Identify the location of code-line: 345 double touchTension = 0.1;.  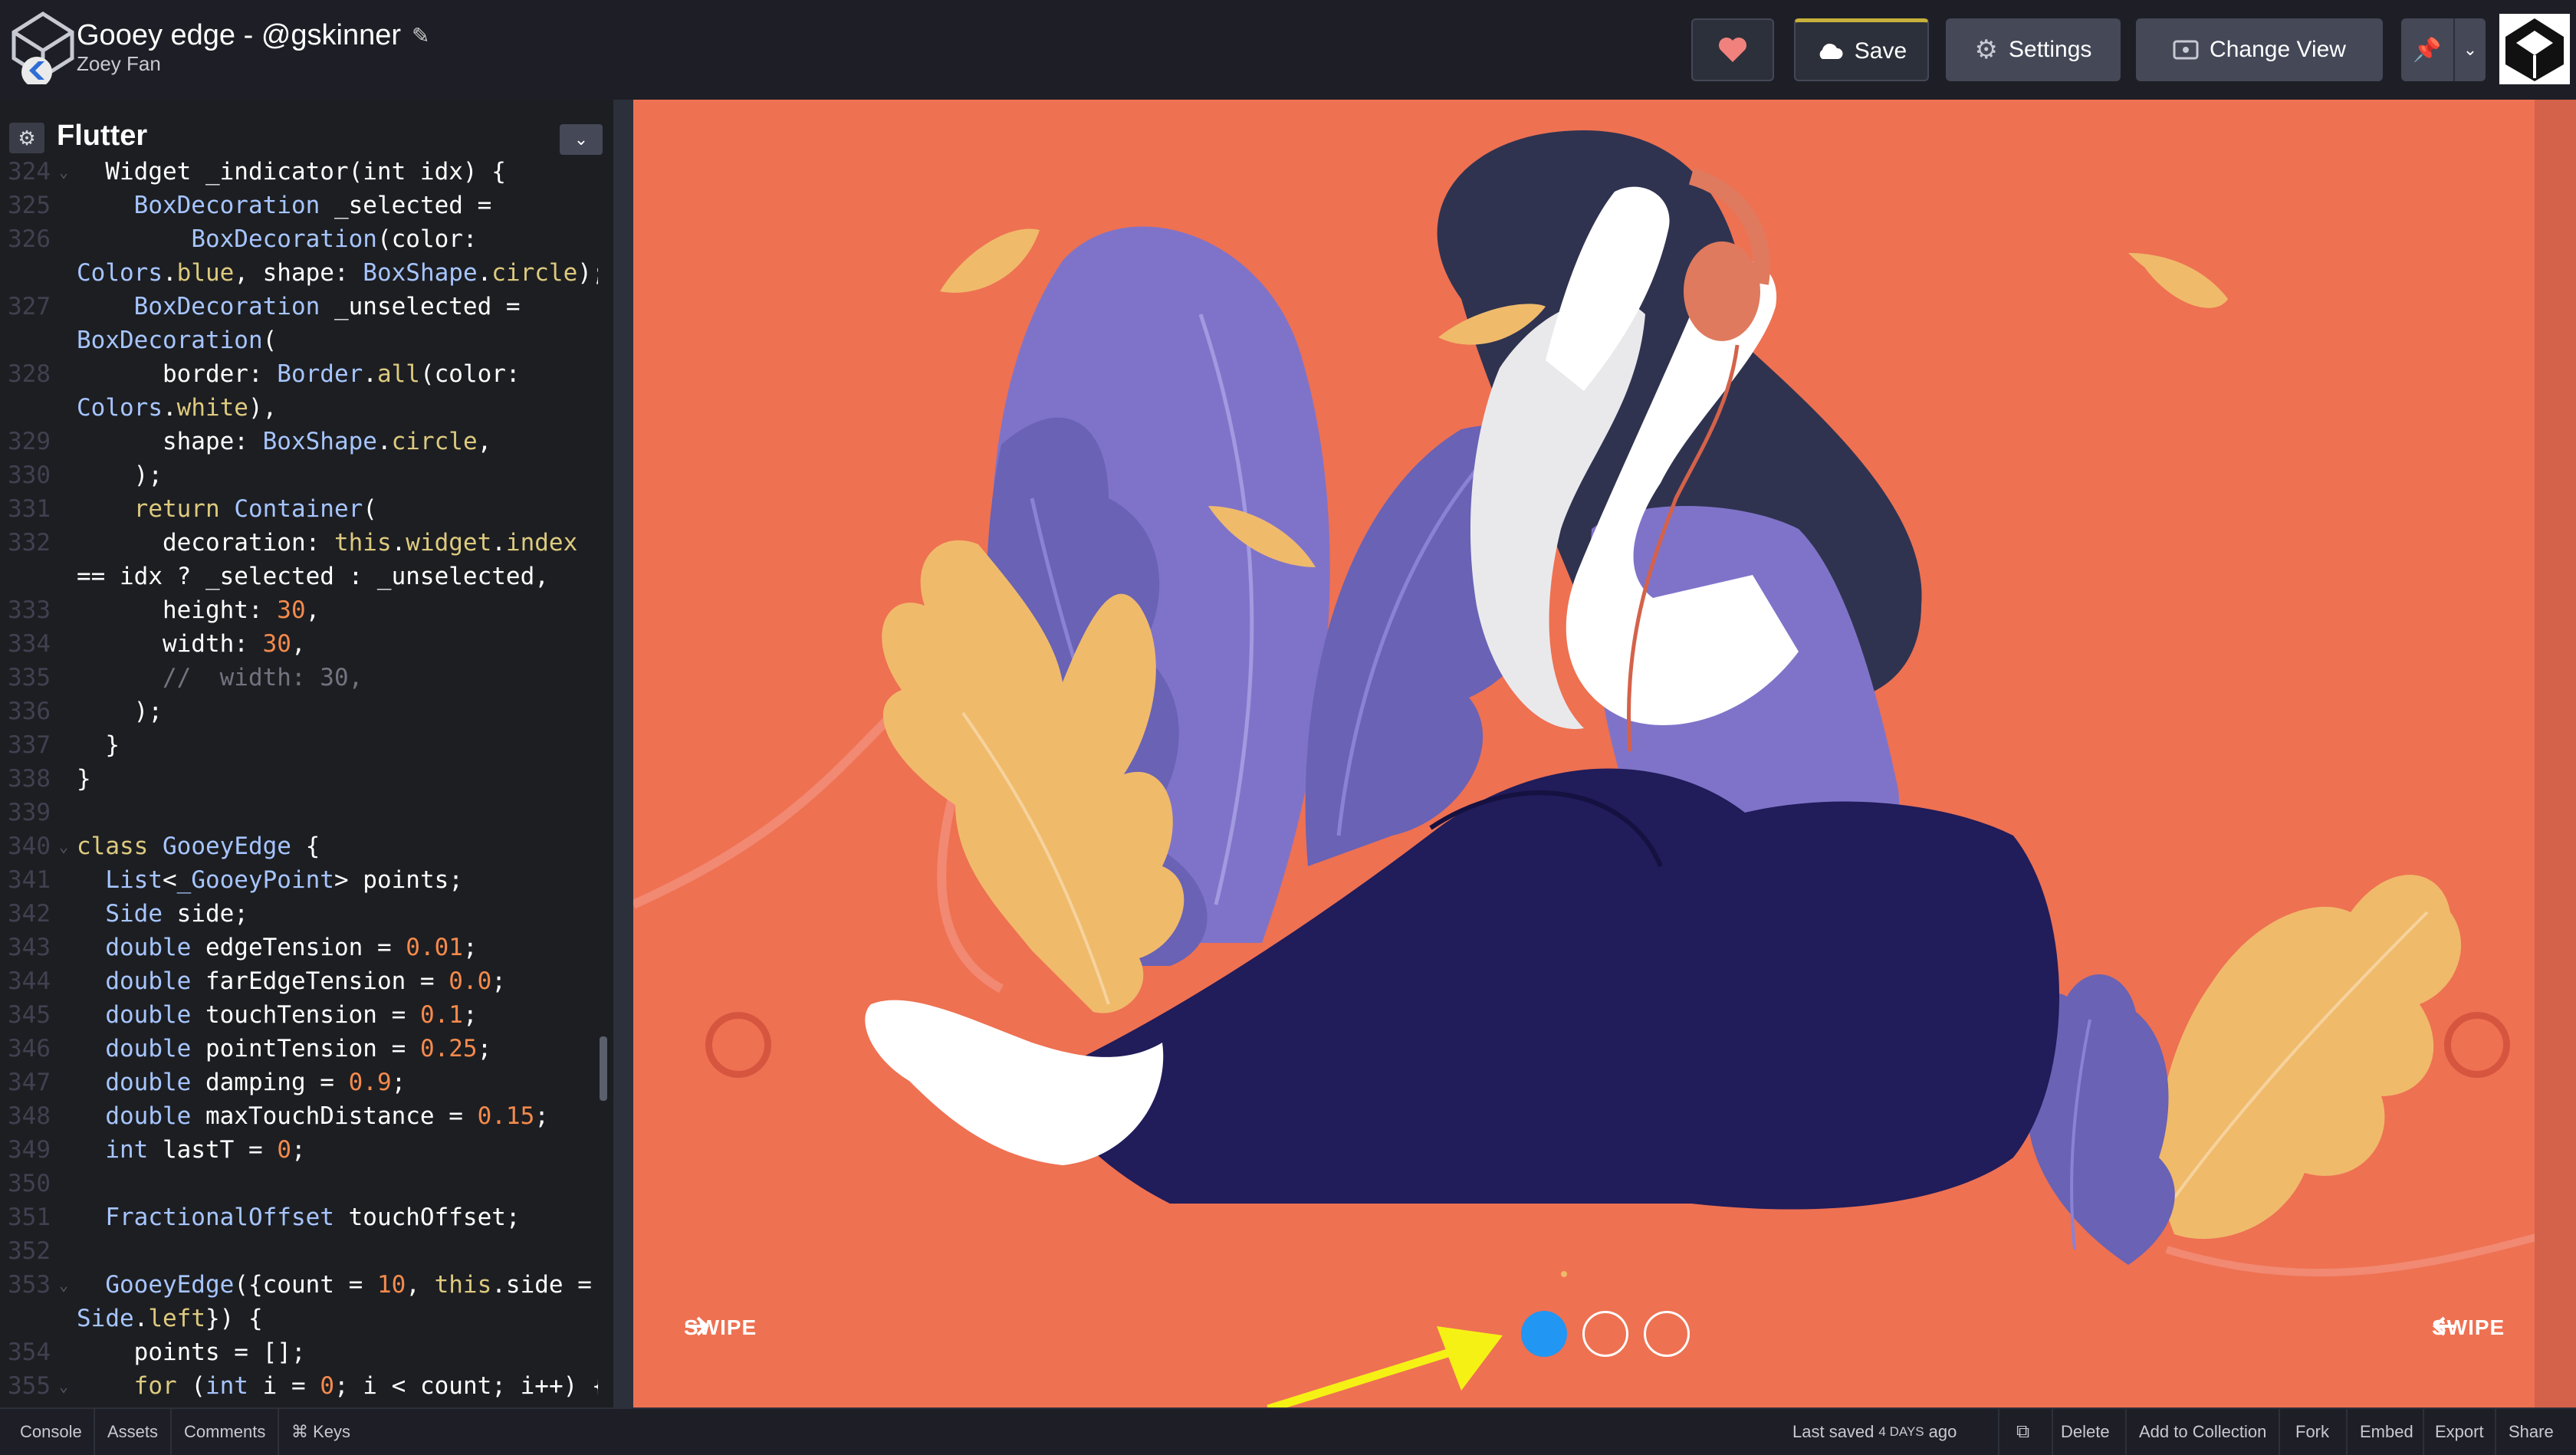
(299, 1015).